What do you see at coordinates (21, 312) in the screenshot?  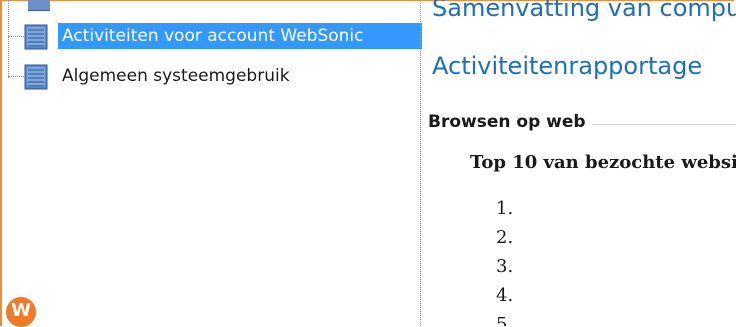 I see `app-logo-icon: W` at bounding box center [21, 312].